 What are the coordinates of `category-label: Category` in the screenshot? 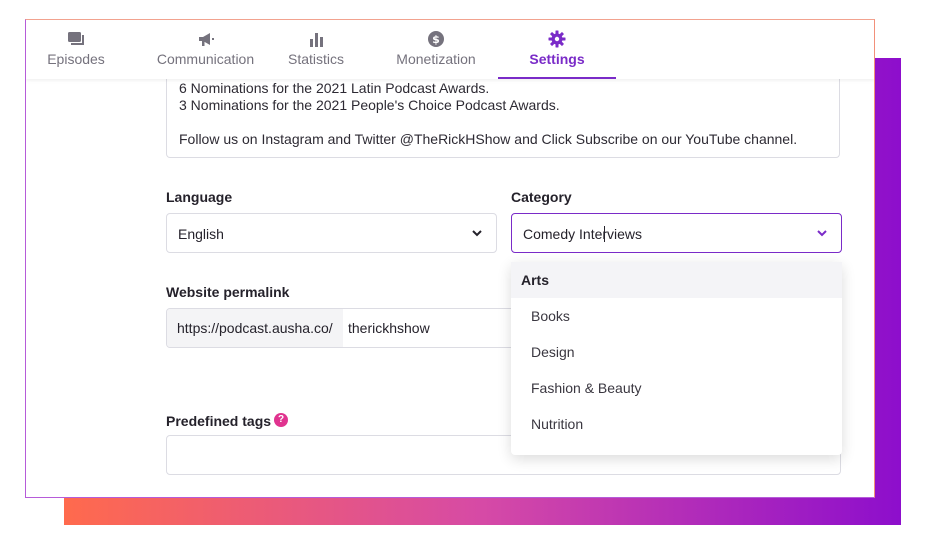 It's located at (541, 197).